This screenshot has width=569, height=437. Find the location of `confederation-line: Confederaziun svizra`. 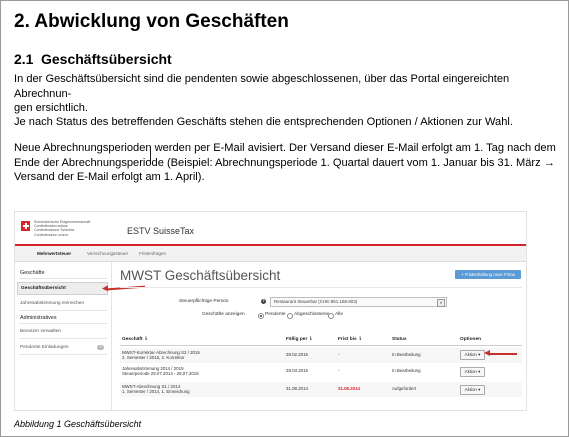

confederation-line: Confederaziun svizra is located at coordinates (51, 234).